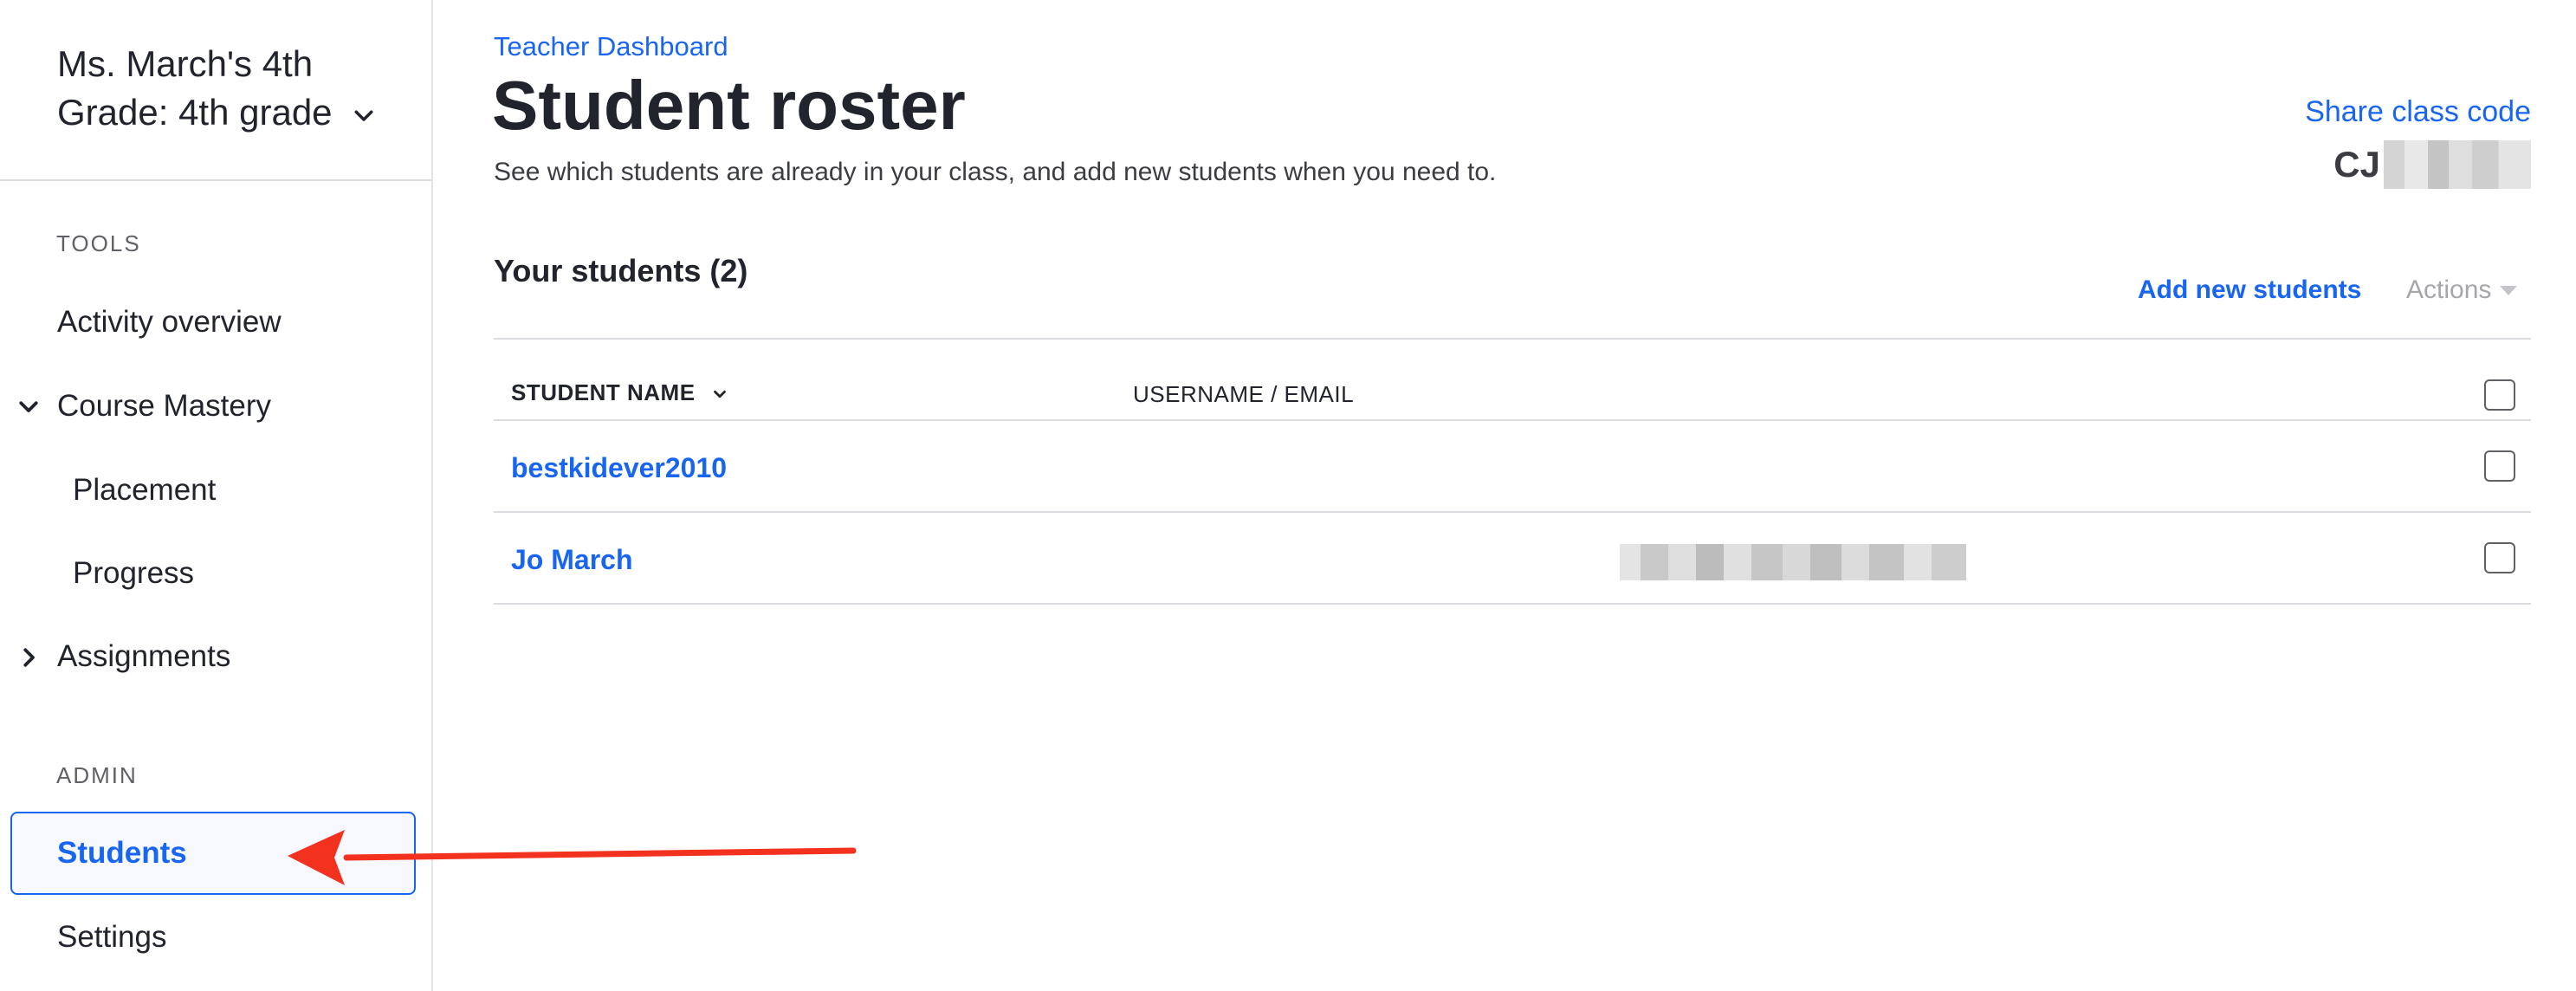 The height and width of the screenshot is (991, 2576). Describe the element at coordinates (133, 573) in the screenshot. I see `sidebar-item-progress: Progress` at that location.